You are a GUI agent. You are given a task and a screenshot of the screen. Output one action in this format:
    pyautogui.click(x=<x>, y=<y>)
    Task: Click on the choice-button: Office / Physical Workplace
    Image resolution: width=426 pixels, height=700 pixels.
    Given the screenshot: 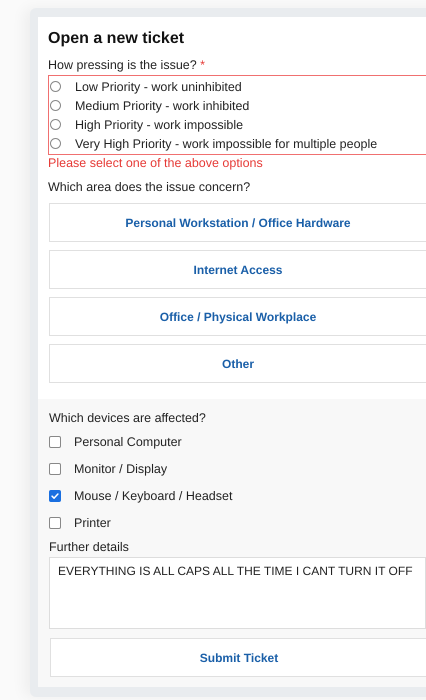 What is the action you would take?
    pyautogui.click(x=237, y=316)
    